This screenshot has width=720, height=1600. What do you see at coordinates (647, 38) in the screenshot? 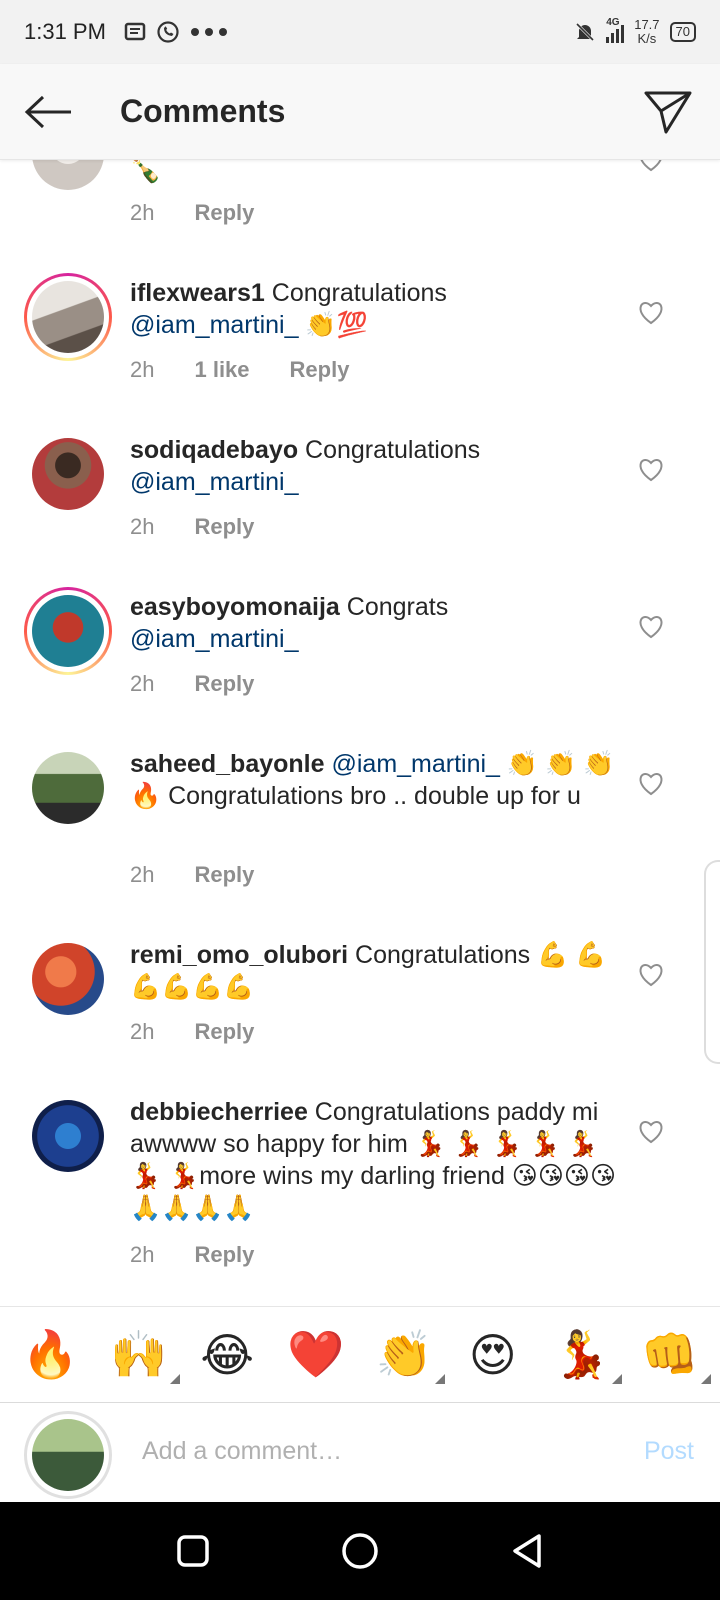
I see `speed-unit: K/s` at bounding box center [647, 38].